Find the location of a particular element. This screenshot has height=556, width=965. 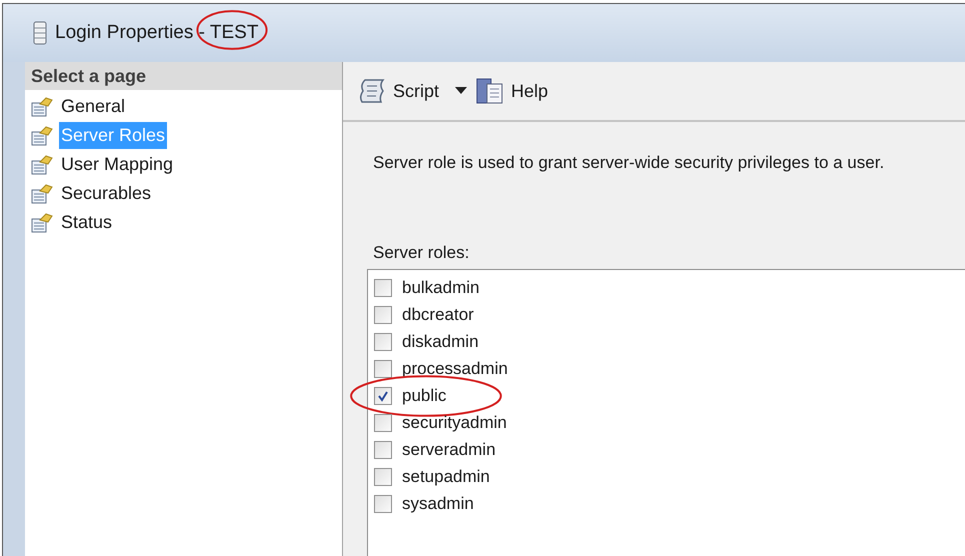

role-label: setupadmin is located at coordinates (446, 477).